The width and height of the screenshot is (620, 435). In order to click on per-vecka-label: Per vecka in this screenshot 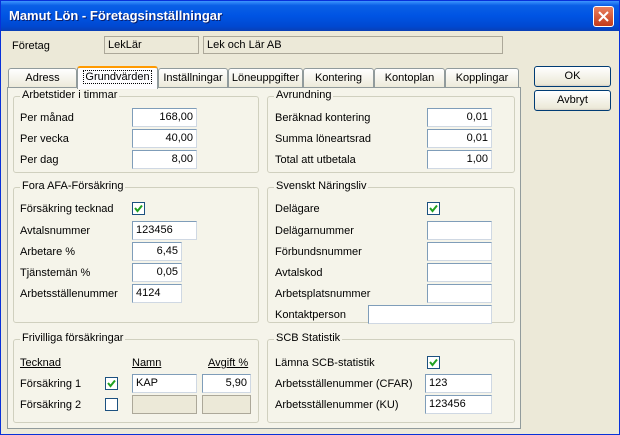, I will do `click(44, 139)`.